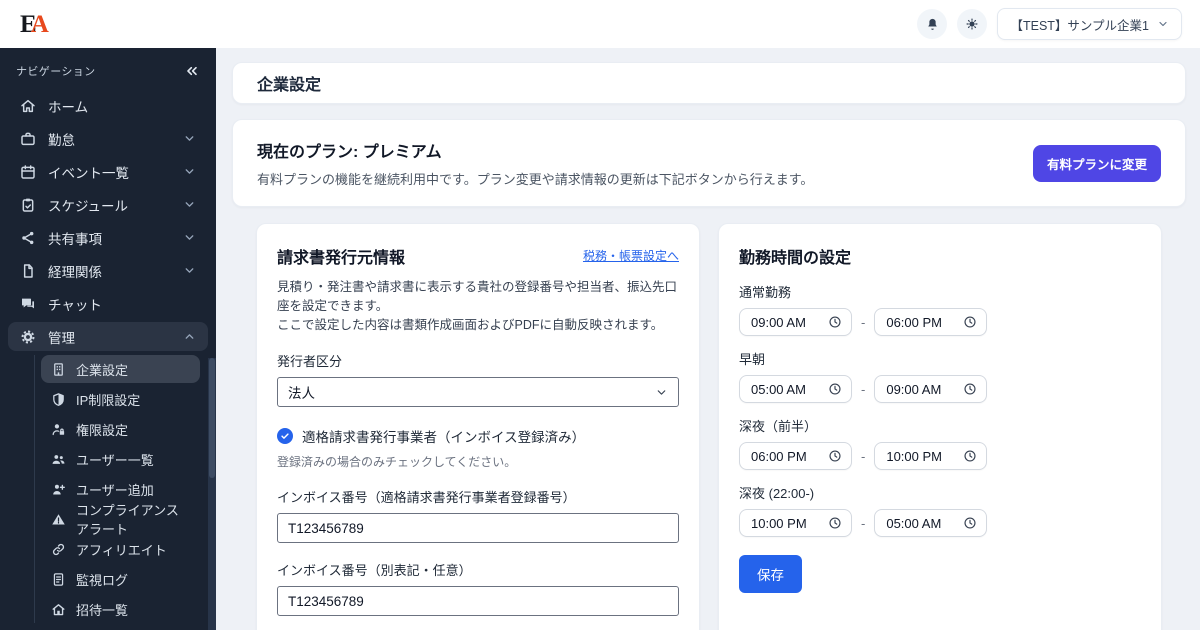 The image size is (1200, 630). What do you see at coordinates (61, 338) in the screenshot?
I see `sidebar-item-label: 管理` at bounding box center [61, 338].